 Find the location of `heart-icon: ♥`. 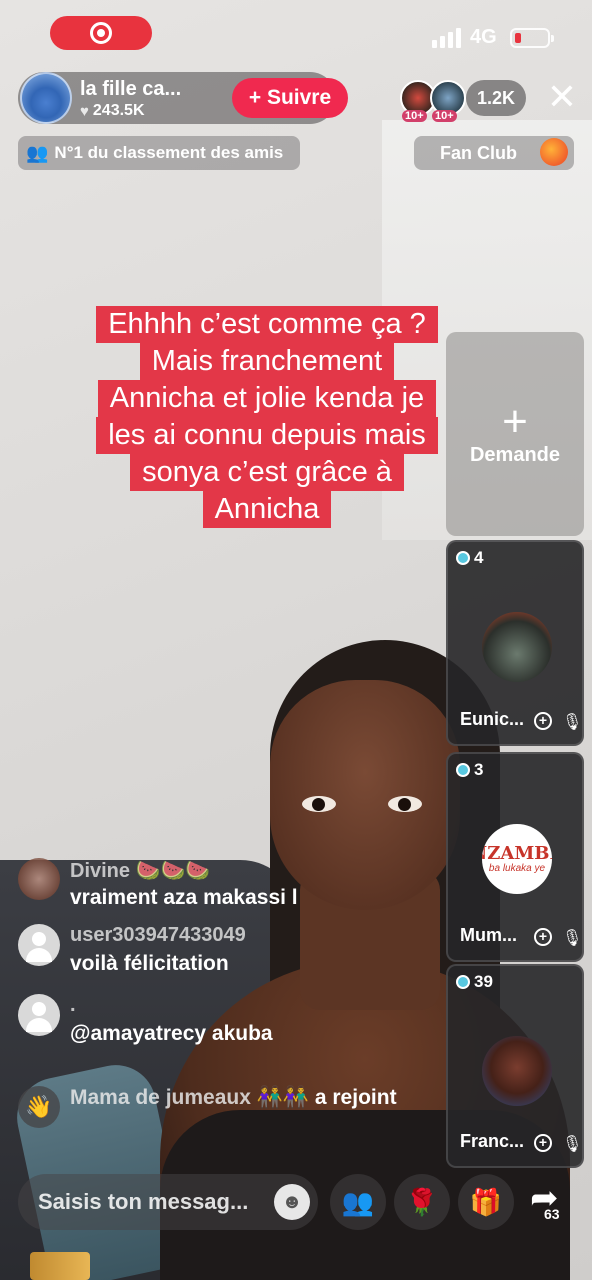

heart-icon: ♥ is located at coordinates (84, 111).